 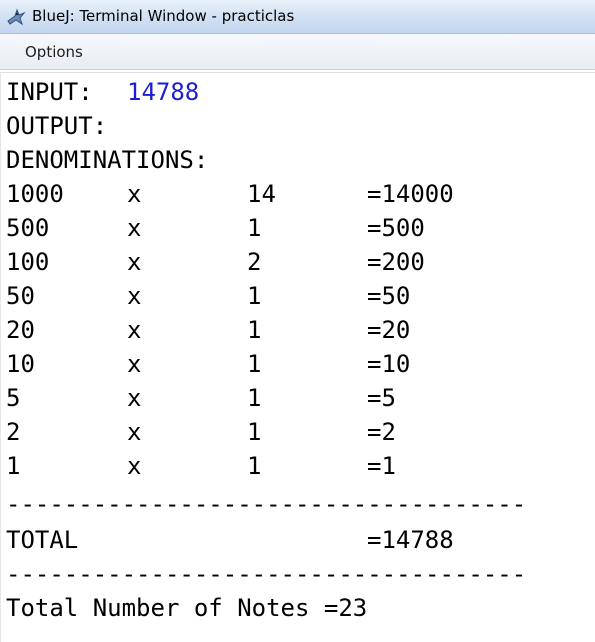 What do you see at coordinates (298, 92) in the screenshot?
I see `input-line: INPUT: 14788` at bounding box center [298, 92].